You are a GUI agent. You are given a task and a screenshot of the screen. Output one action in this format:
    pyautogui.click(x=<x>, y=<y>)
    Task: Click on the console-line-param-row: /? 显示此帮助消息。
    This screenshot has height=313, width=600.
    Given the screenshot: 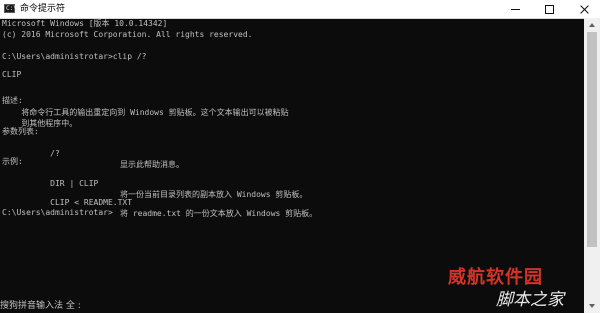 What is the action you would take?
    pyautogui.click(x=93, y=153)
    